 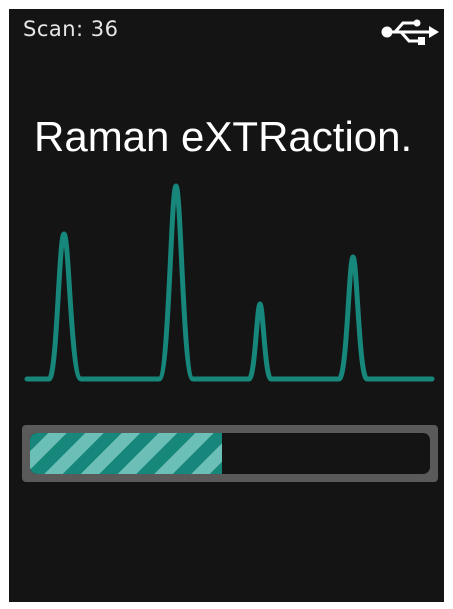 I want to click on progress-track, so click(x=230, y=453).